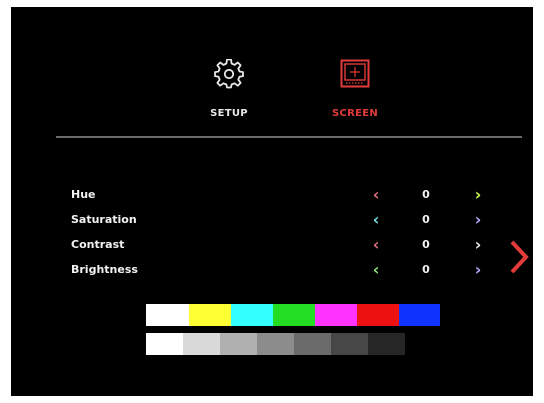 The height and width of the screenshot is (403, 544). Describe the element at coordinates (104, 219) in the screenshot. I see `setting-label: Saturation` at that location.